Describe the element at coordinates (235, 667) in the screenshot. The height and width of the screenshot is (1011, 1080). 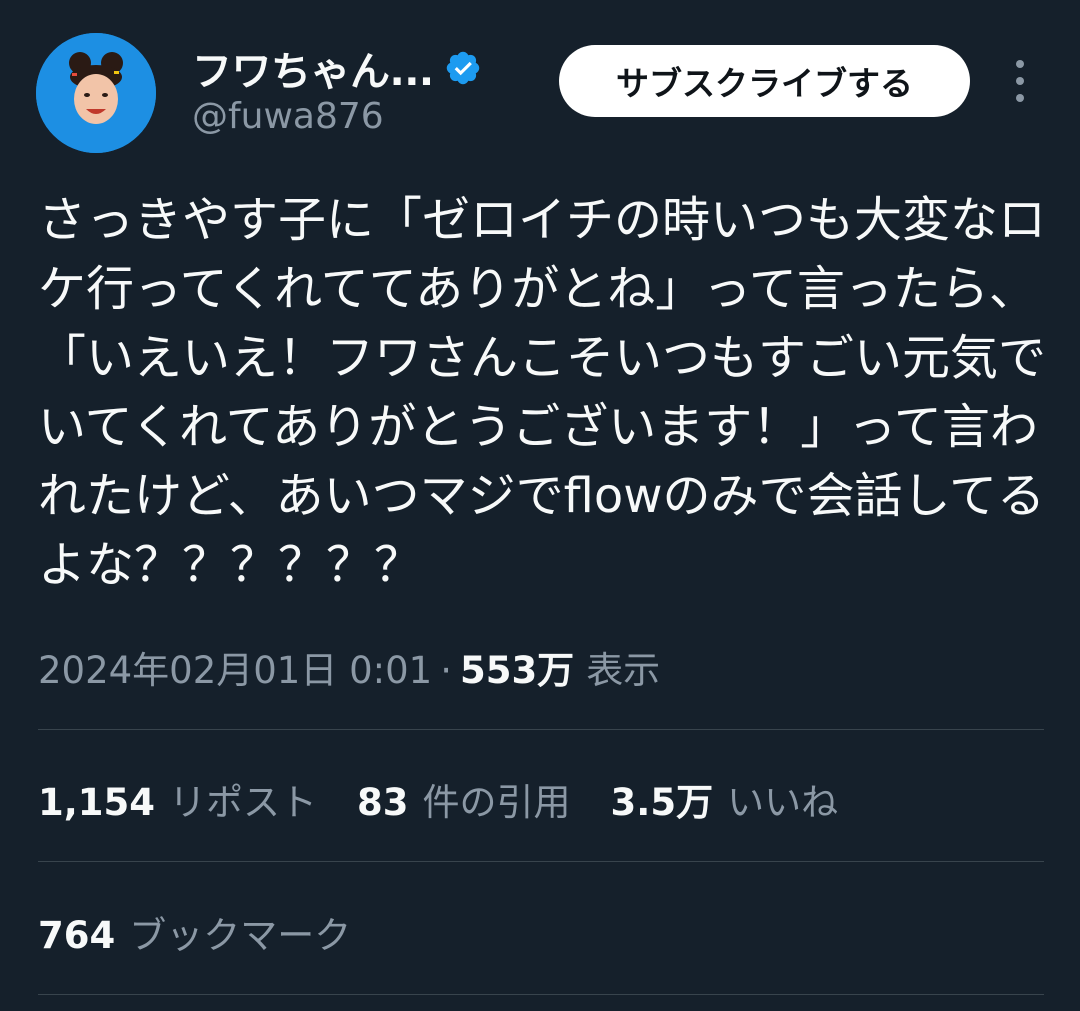
I see `tweet-timestamp: 2024年02月01日 0:01` at that location.